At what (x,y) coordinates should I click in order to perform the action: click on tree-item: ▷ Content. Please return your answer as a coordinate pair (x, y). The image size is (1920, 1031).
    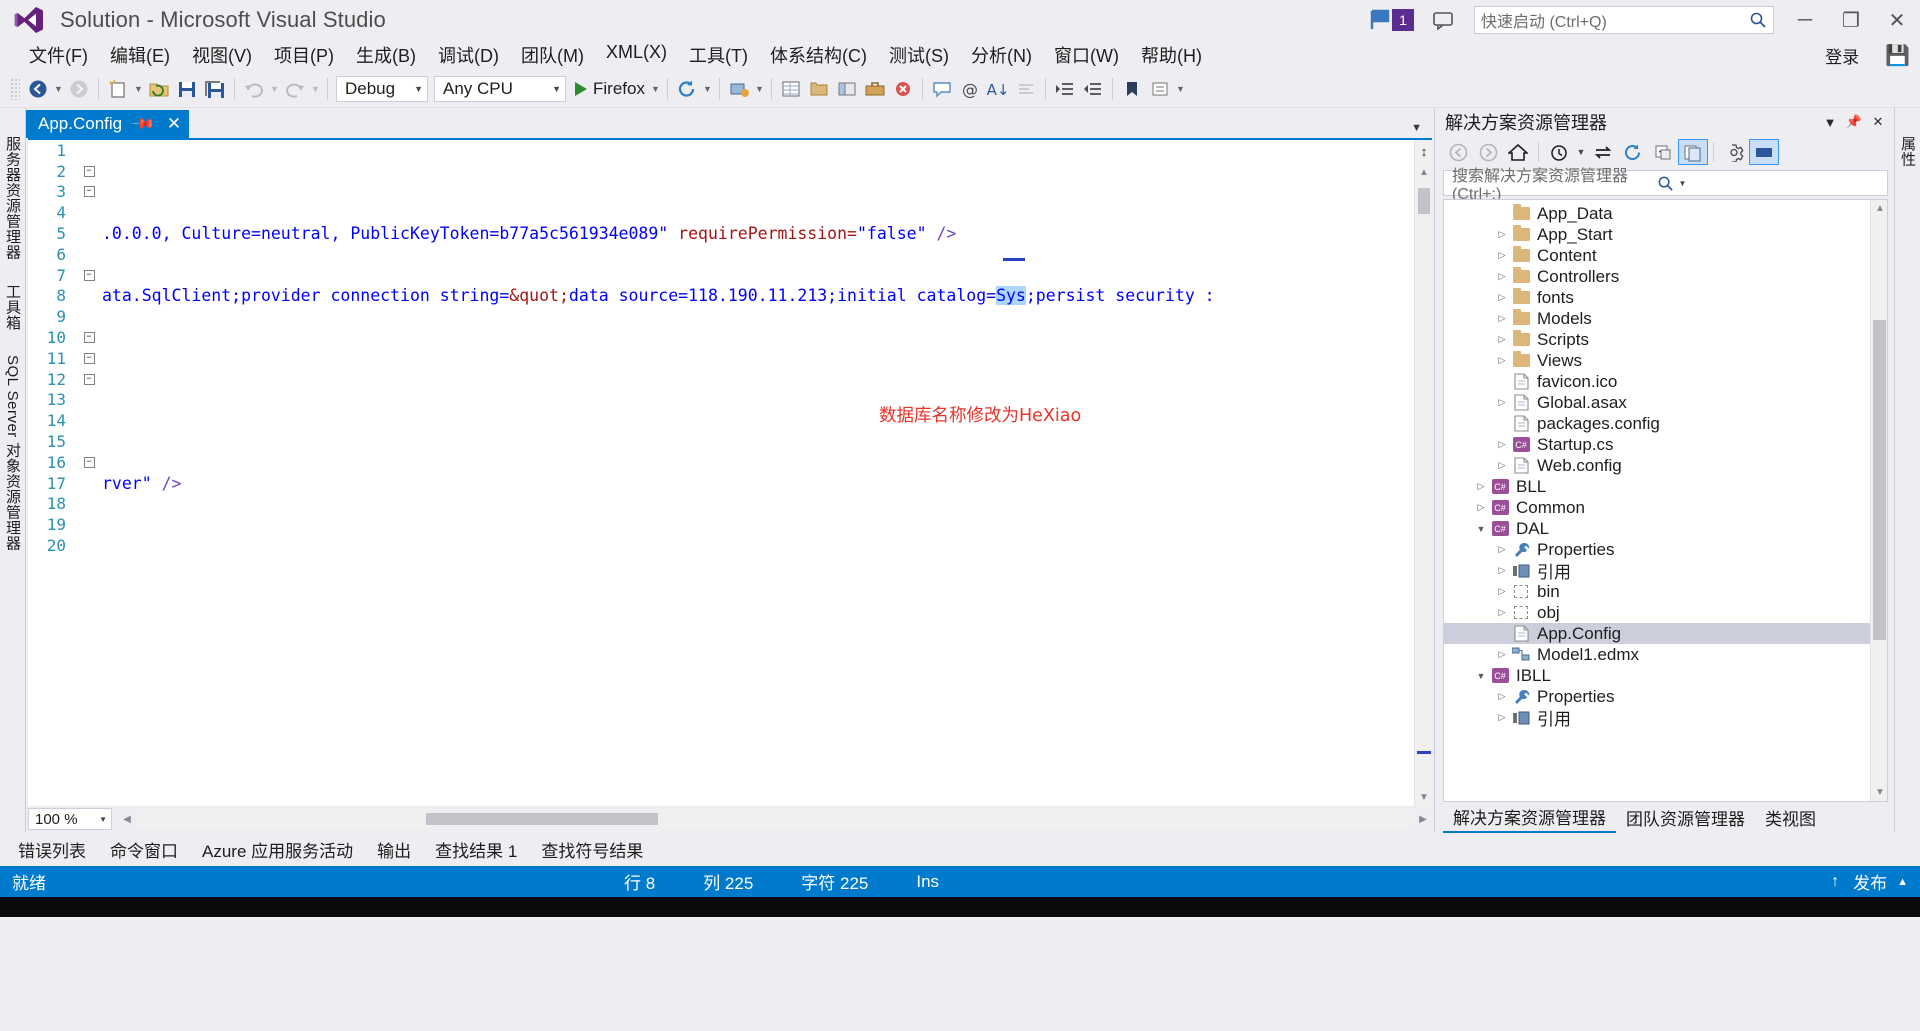
    Looking at the image, I should click on (1657, 255).